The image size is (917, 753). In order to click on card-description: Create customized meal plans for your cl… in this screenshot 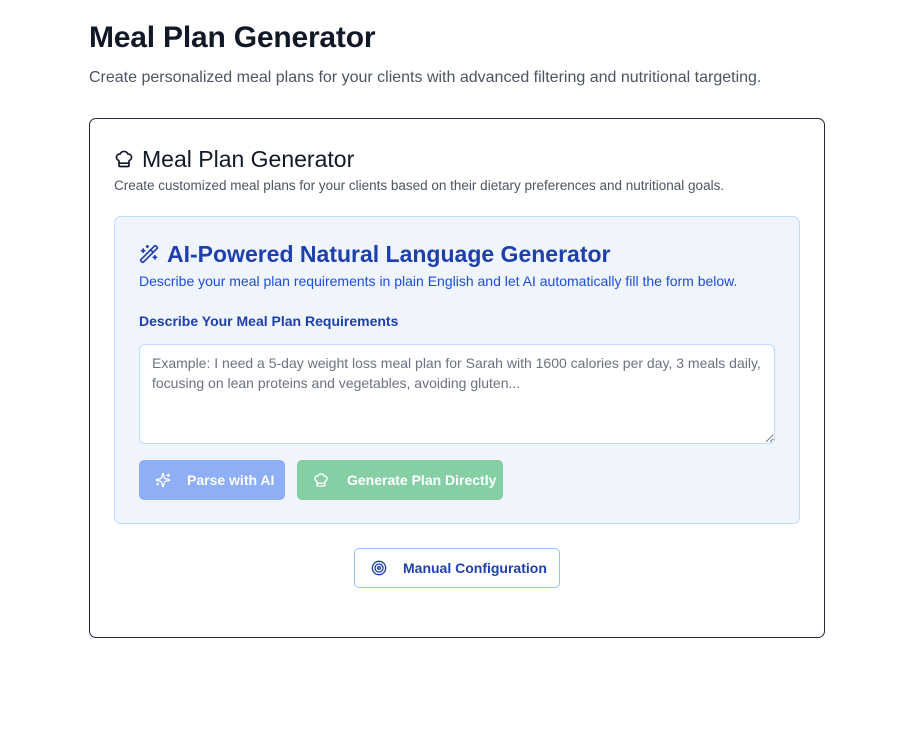, I will do `click(419, 185)`.